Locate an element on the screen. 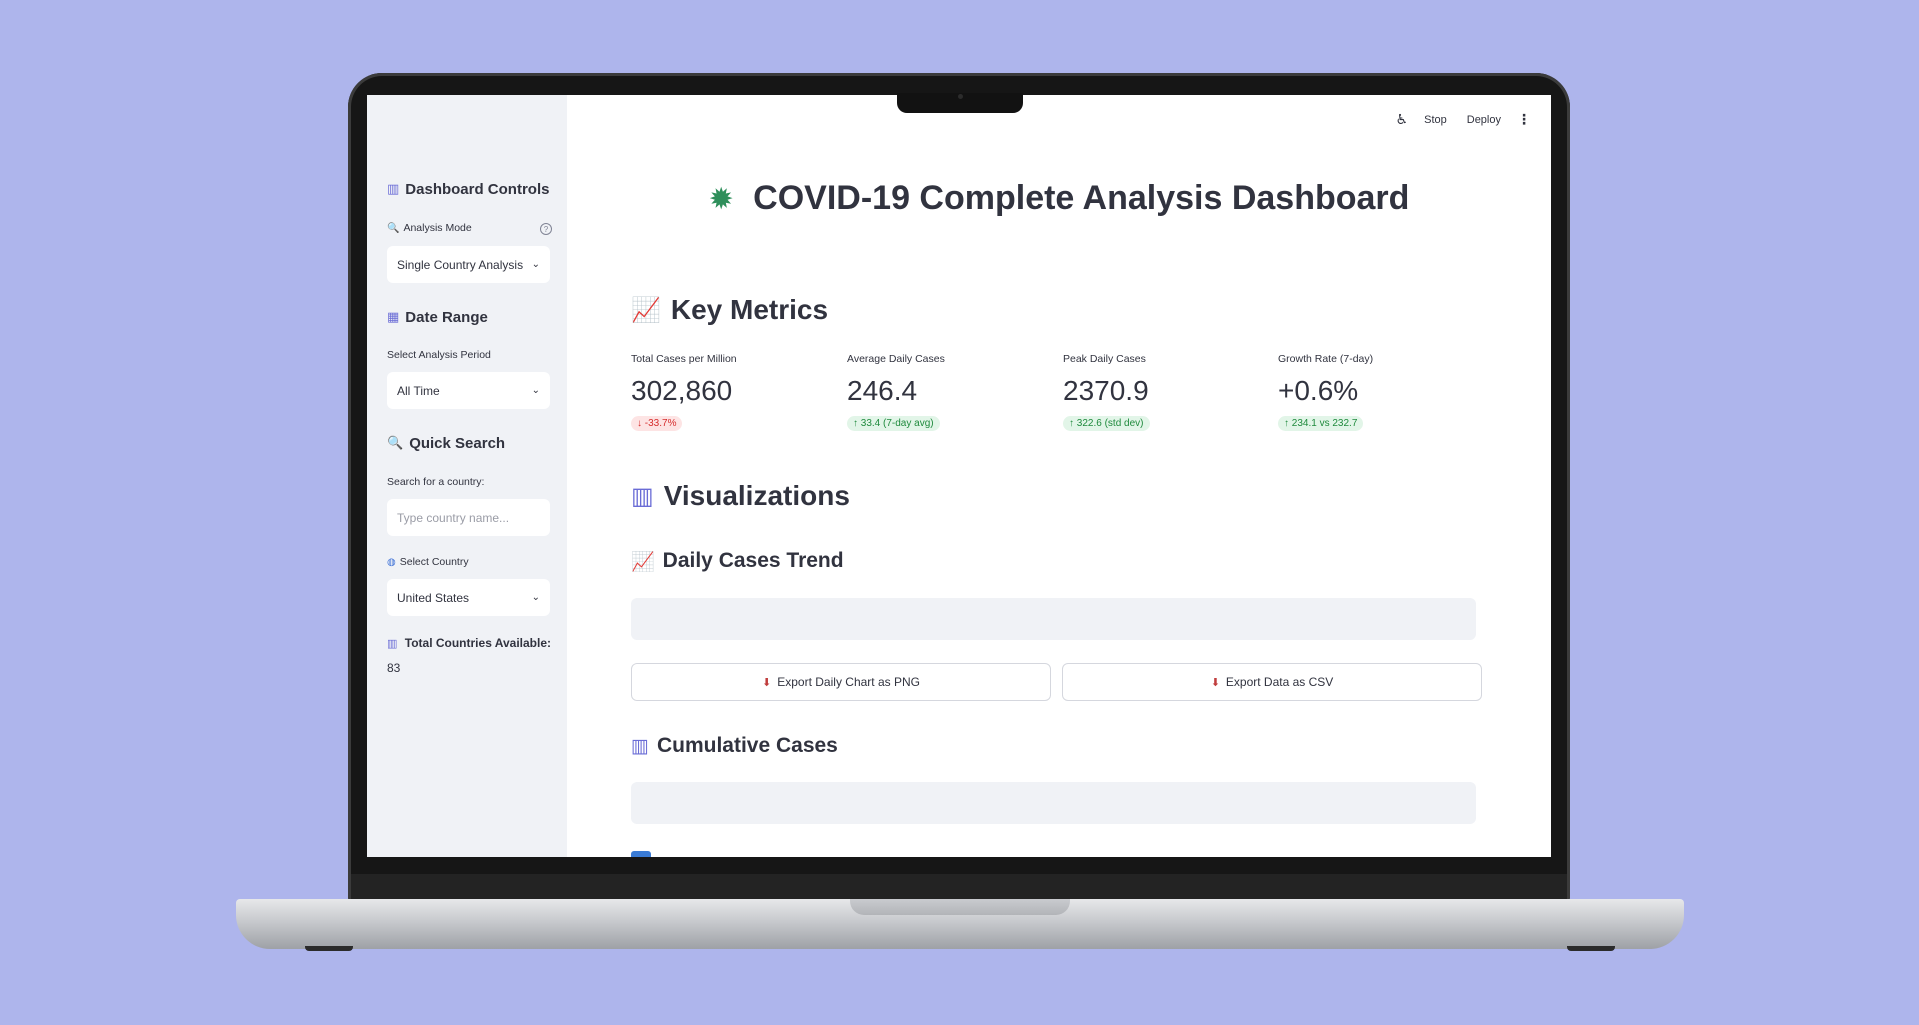 This screenshot has width=1919, height=1025. select-country-label: ◍ Select Country is located at coordinates (428, 562).